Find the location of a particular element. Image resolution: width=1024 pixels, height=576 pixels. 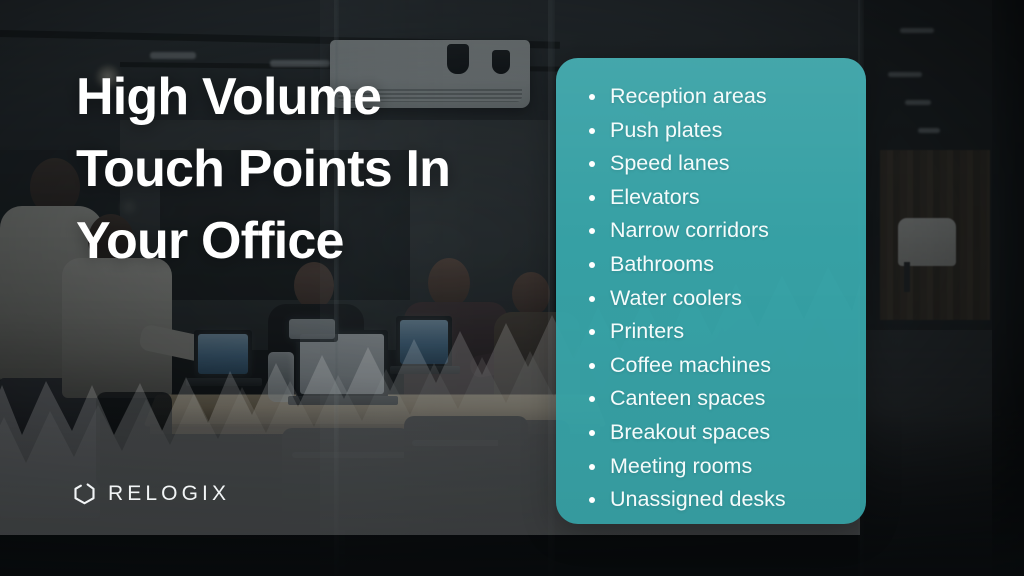

hexagon-ring-icon is located at coordinates (84, 494).